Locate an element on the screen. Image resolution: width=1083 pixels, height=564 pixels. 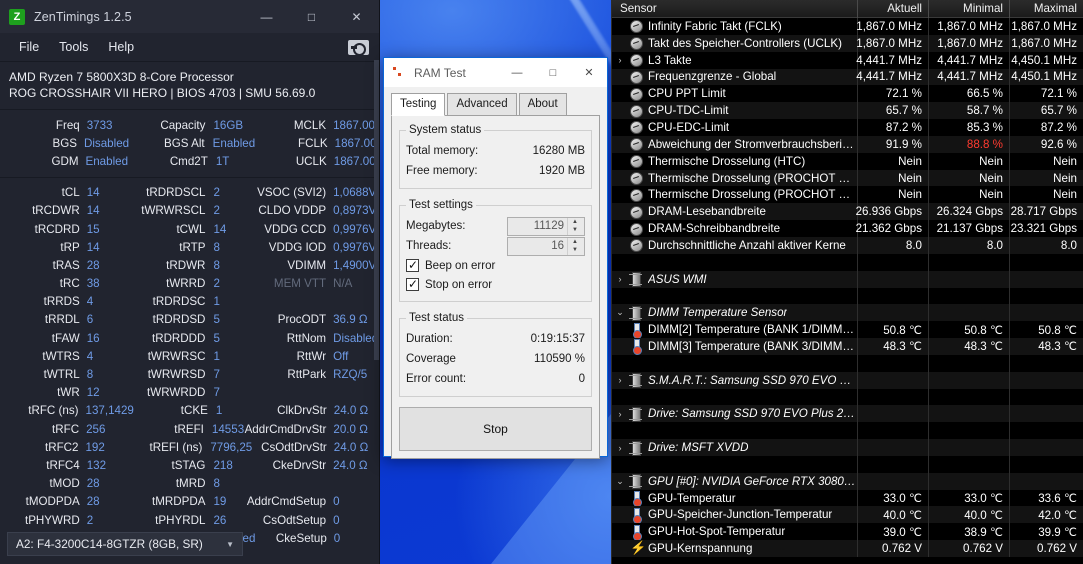
zentimings-scrollbar is located at coordinates (376, 210).